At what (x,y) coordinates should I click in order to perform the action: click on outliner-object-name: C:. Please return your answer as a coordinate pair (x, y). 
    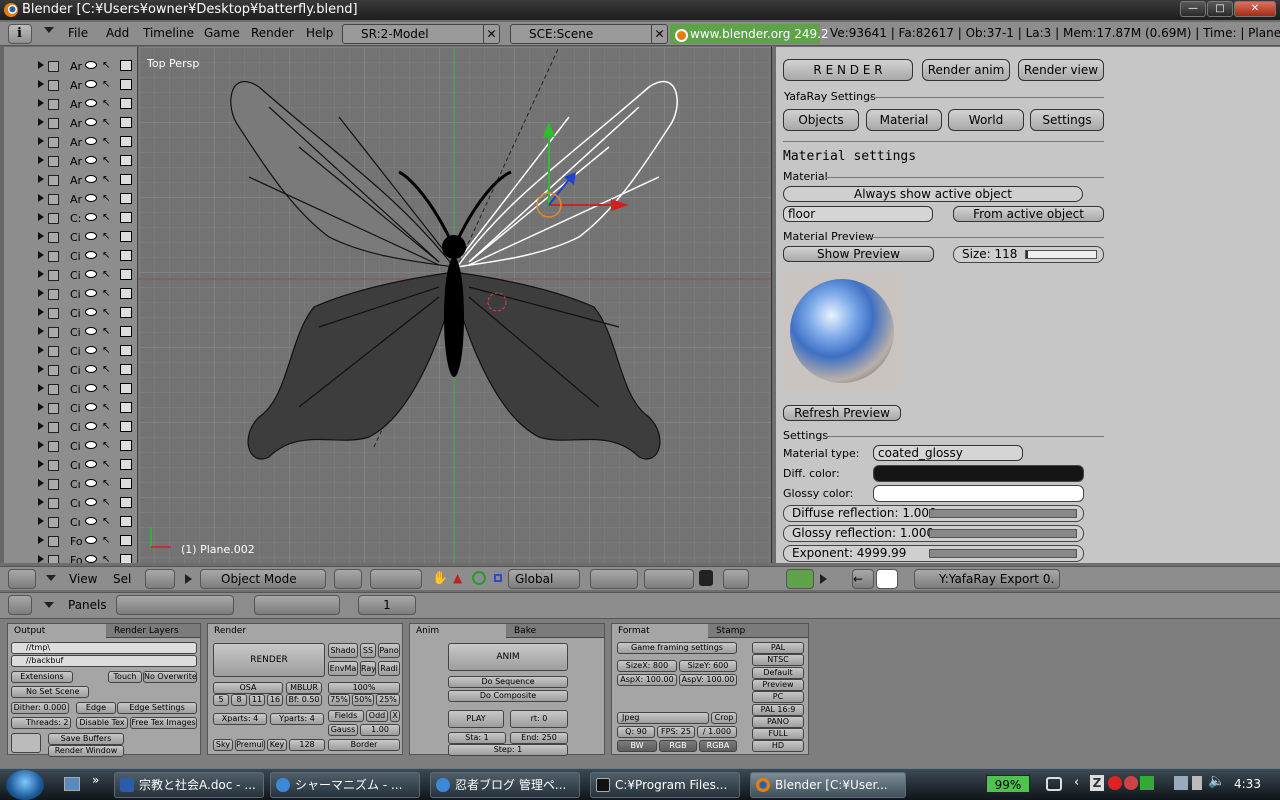
    Looking at the image, I should click on (75, 218).